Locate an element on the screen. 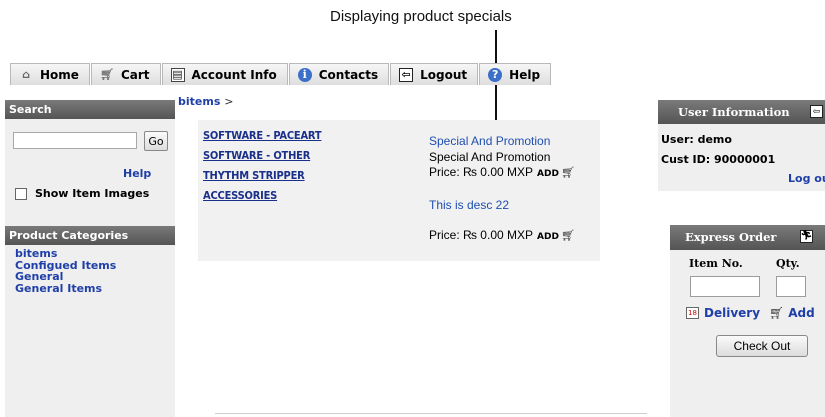  category-item-general-items: General Items is located at coordinates (65, 288).